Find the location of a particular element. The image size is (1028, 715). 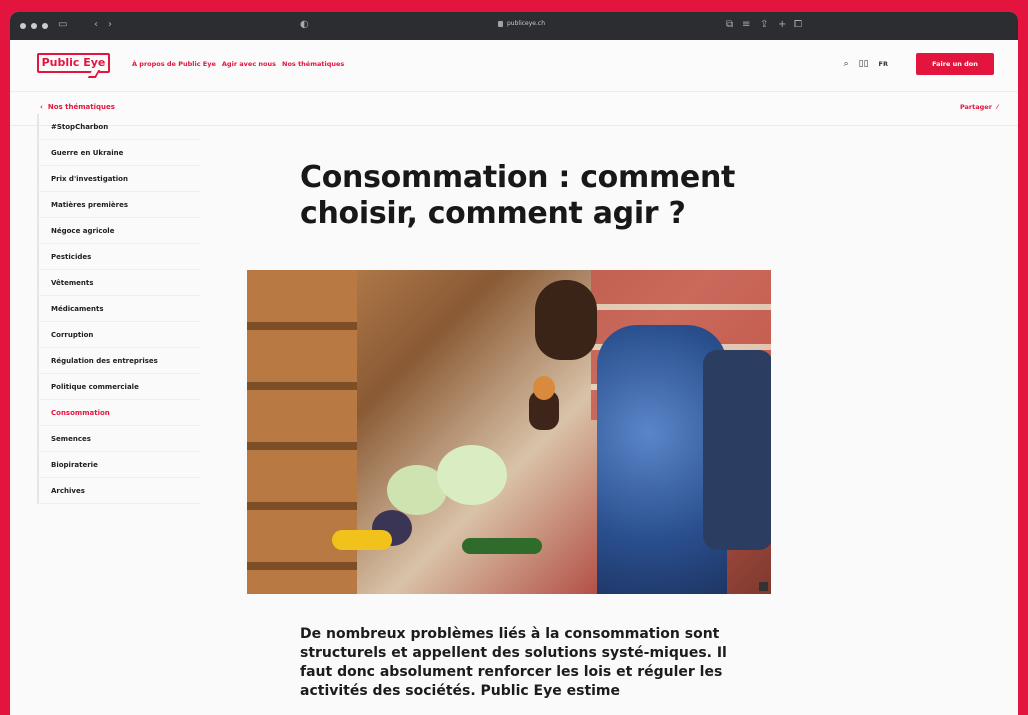

shopper-head is located at coordinates (566, 320).